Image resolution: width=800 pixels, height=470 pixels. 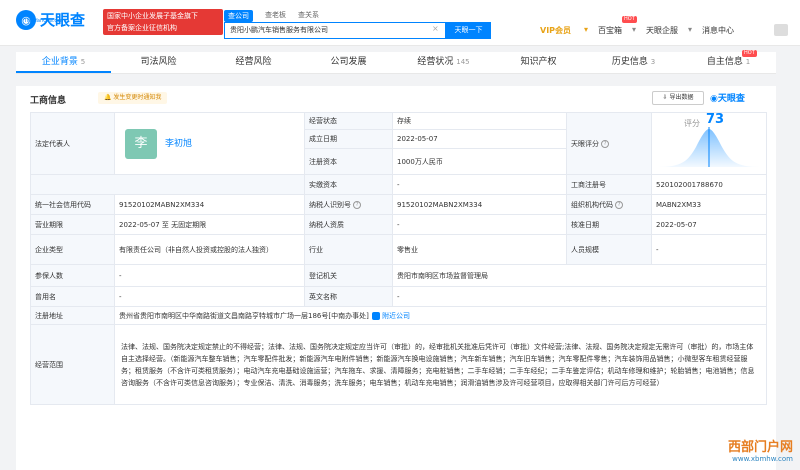 I want to click on insured-label: 参保人数, so click(x=72, y=275).